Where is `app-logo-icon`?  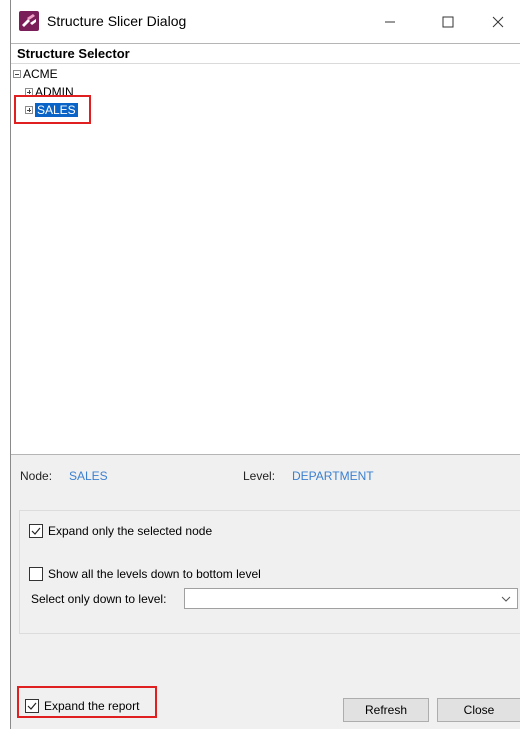 app-logo-icon is located at coordinates (29, 21).